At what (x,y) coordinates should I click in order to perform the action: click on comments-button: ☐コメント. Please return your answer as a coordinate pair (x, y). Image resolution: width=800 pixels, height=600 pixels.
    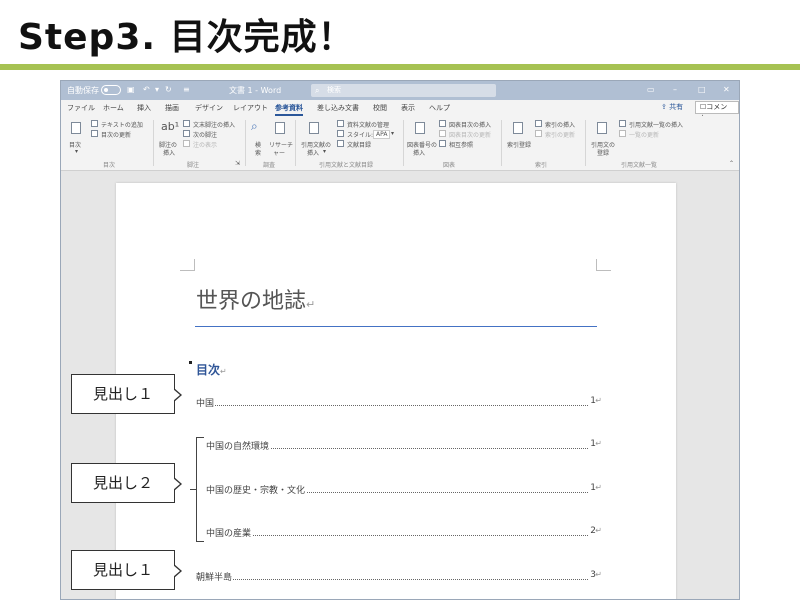
    Looking at the image, I should click on (717, 111).